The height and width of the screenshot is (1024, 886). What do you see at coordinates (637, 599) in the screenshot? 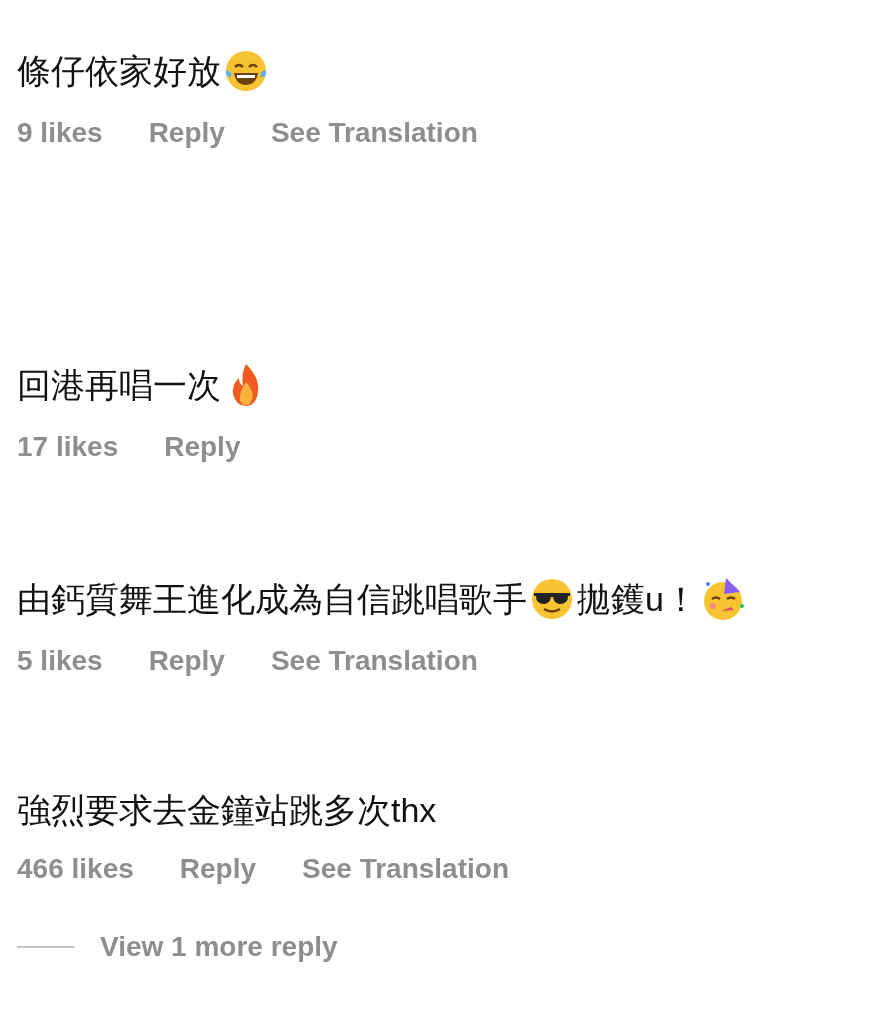
I see `comment-text: 拋鑊u！` at bounding box center [637, 599].